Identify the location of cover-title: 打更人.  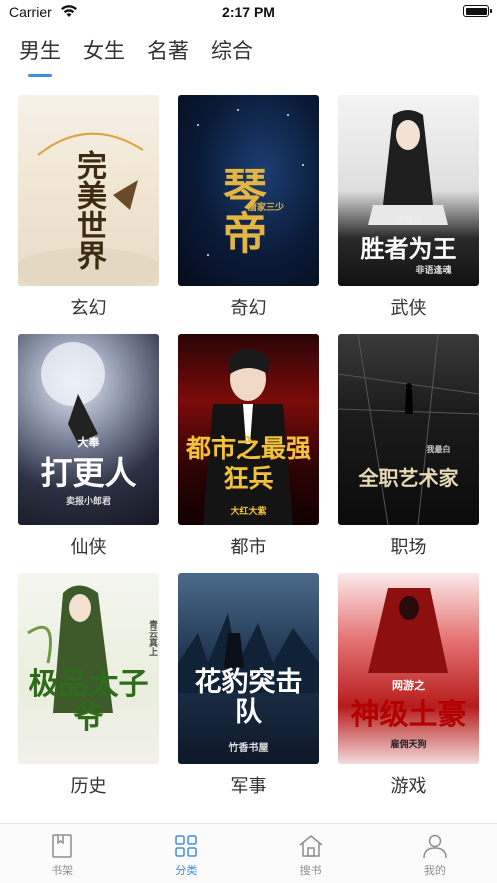
(88, 473).